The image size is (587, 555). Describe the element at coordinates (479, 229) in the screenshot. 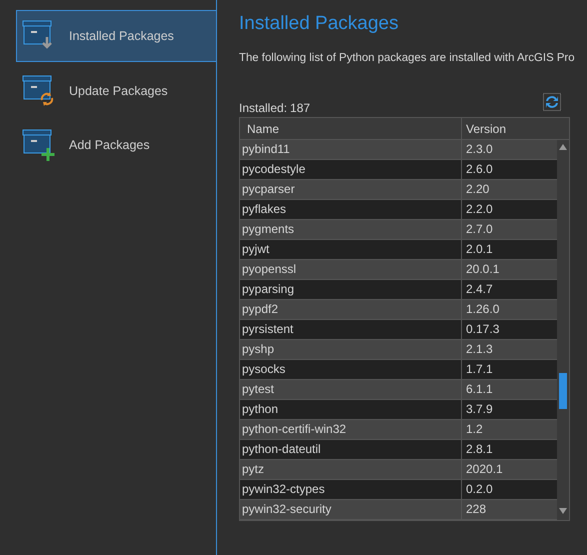

I see `version-cell-text: 2.7.0` at that location.